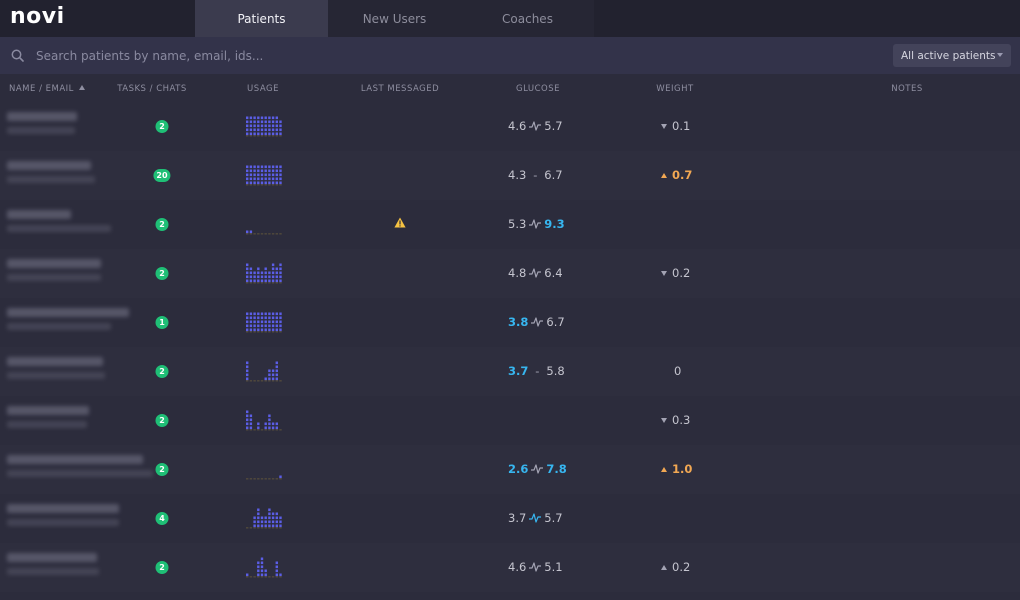 This screenshot has width=1020, height=600. I want to click on table-row: 2 2.6 7.8 1.0, so click(510, 469).